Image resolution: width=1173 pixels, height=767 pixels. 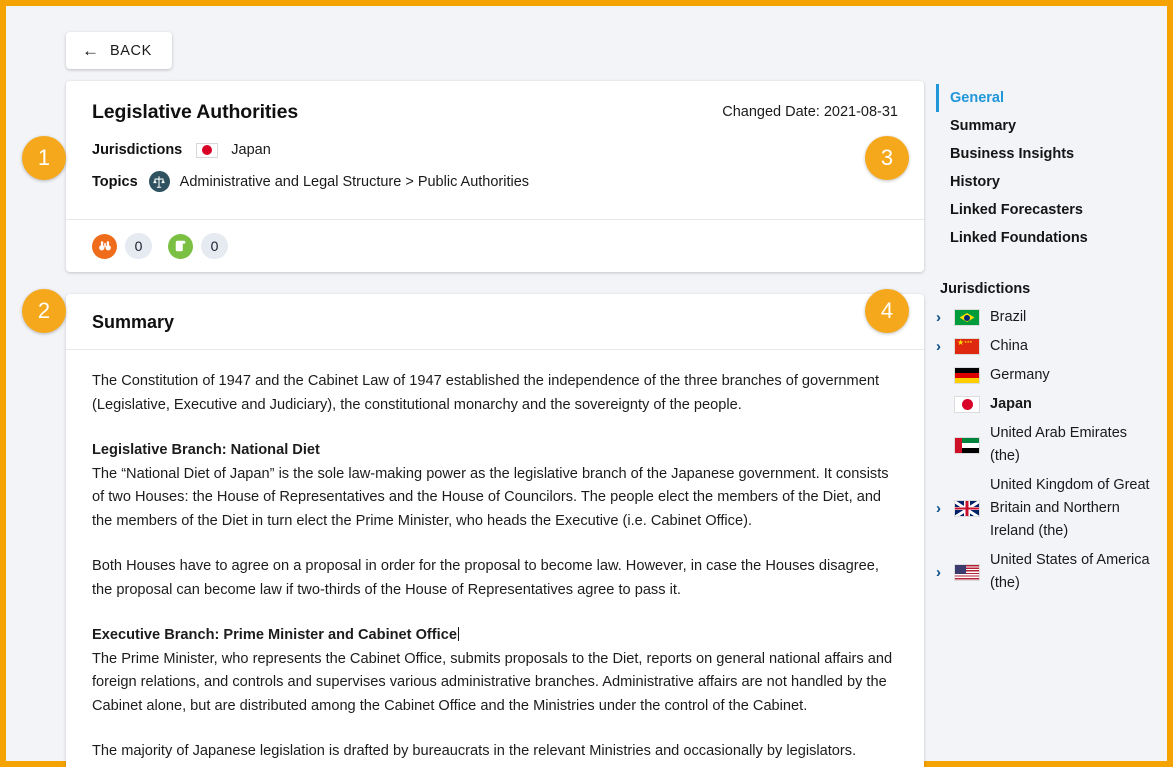 I want to click on nav-item-summary: Summary, so click(x=1043, y=126).